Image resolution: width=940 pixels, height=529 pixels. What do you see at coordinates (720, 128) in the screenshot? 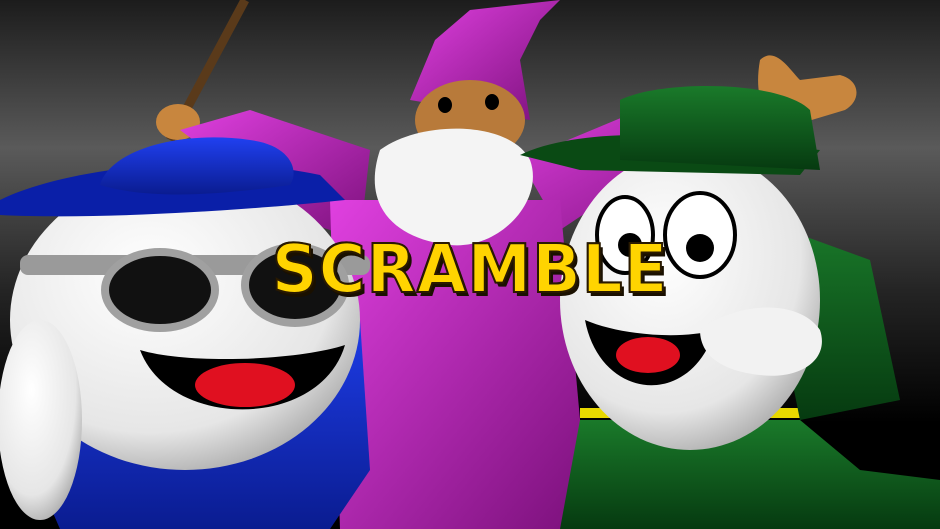
I see `green-cap-crown` at bounding box center [720, 128].